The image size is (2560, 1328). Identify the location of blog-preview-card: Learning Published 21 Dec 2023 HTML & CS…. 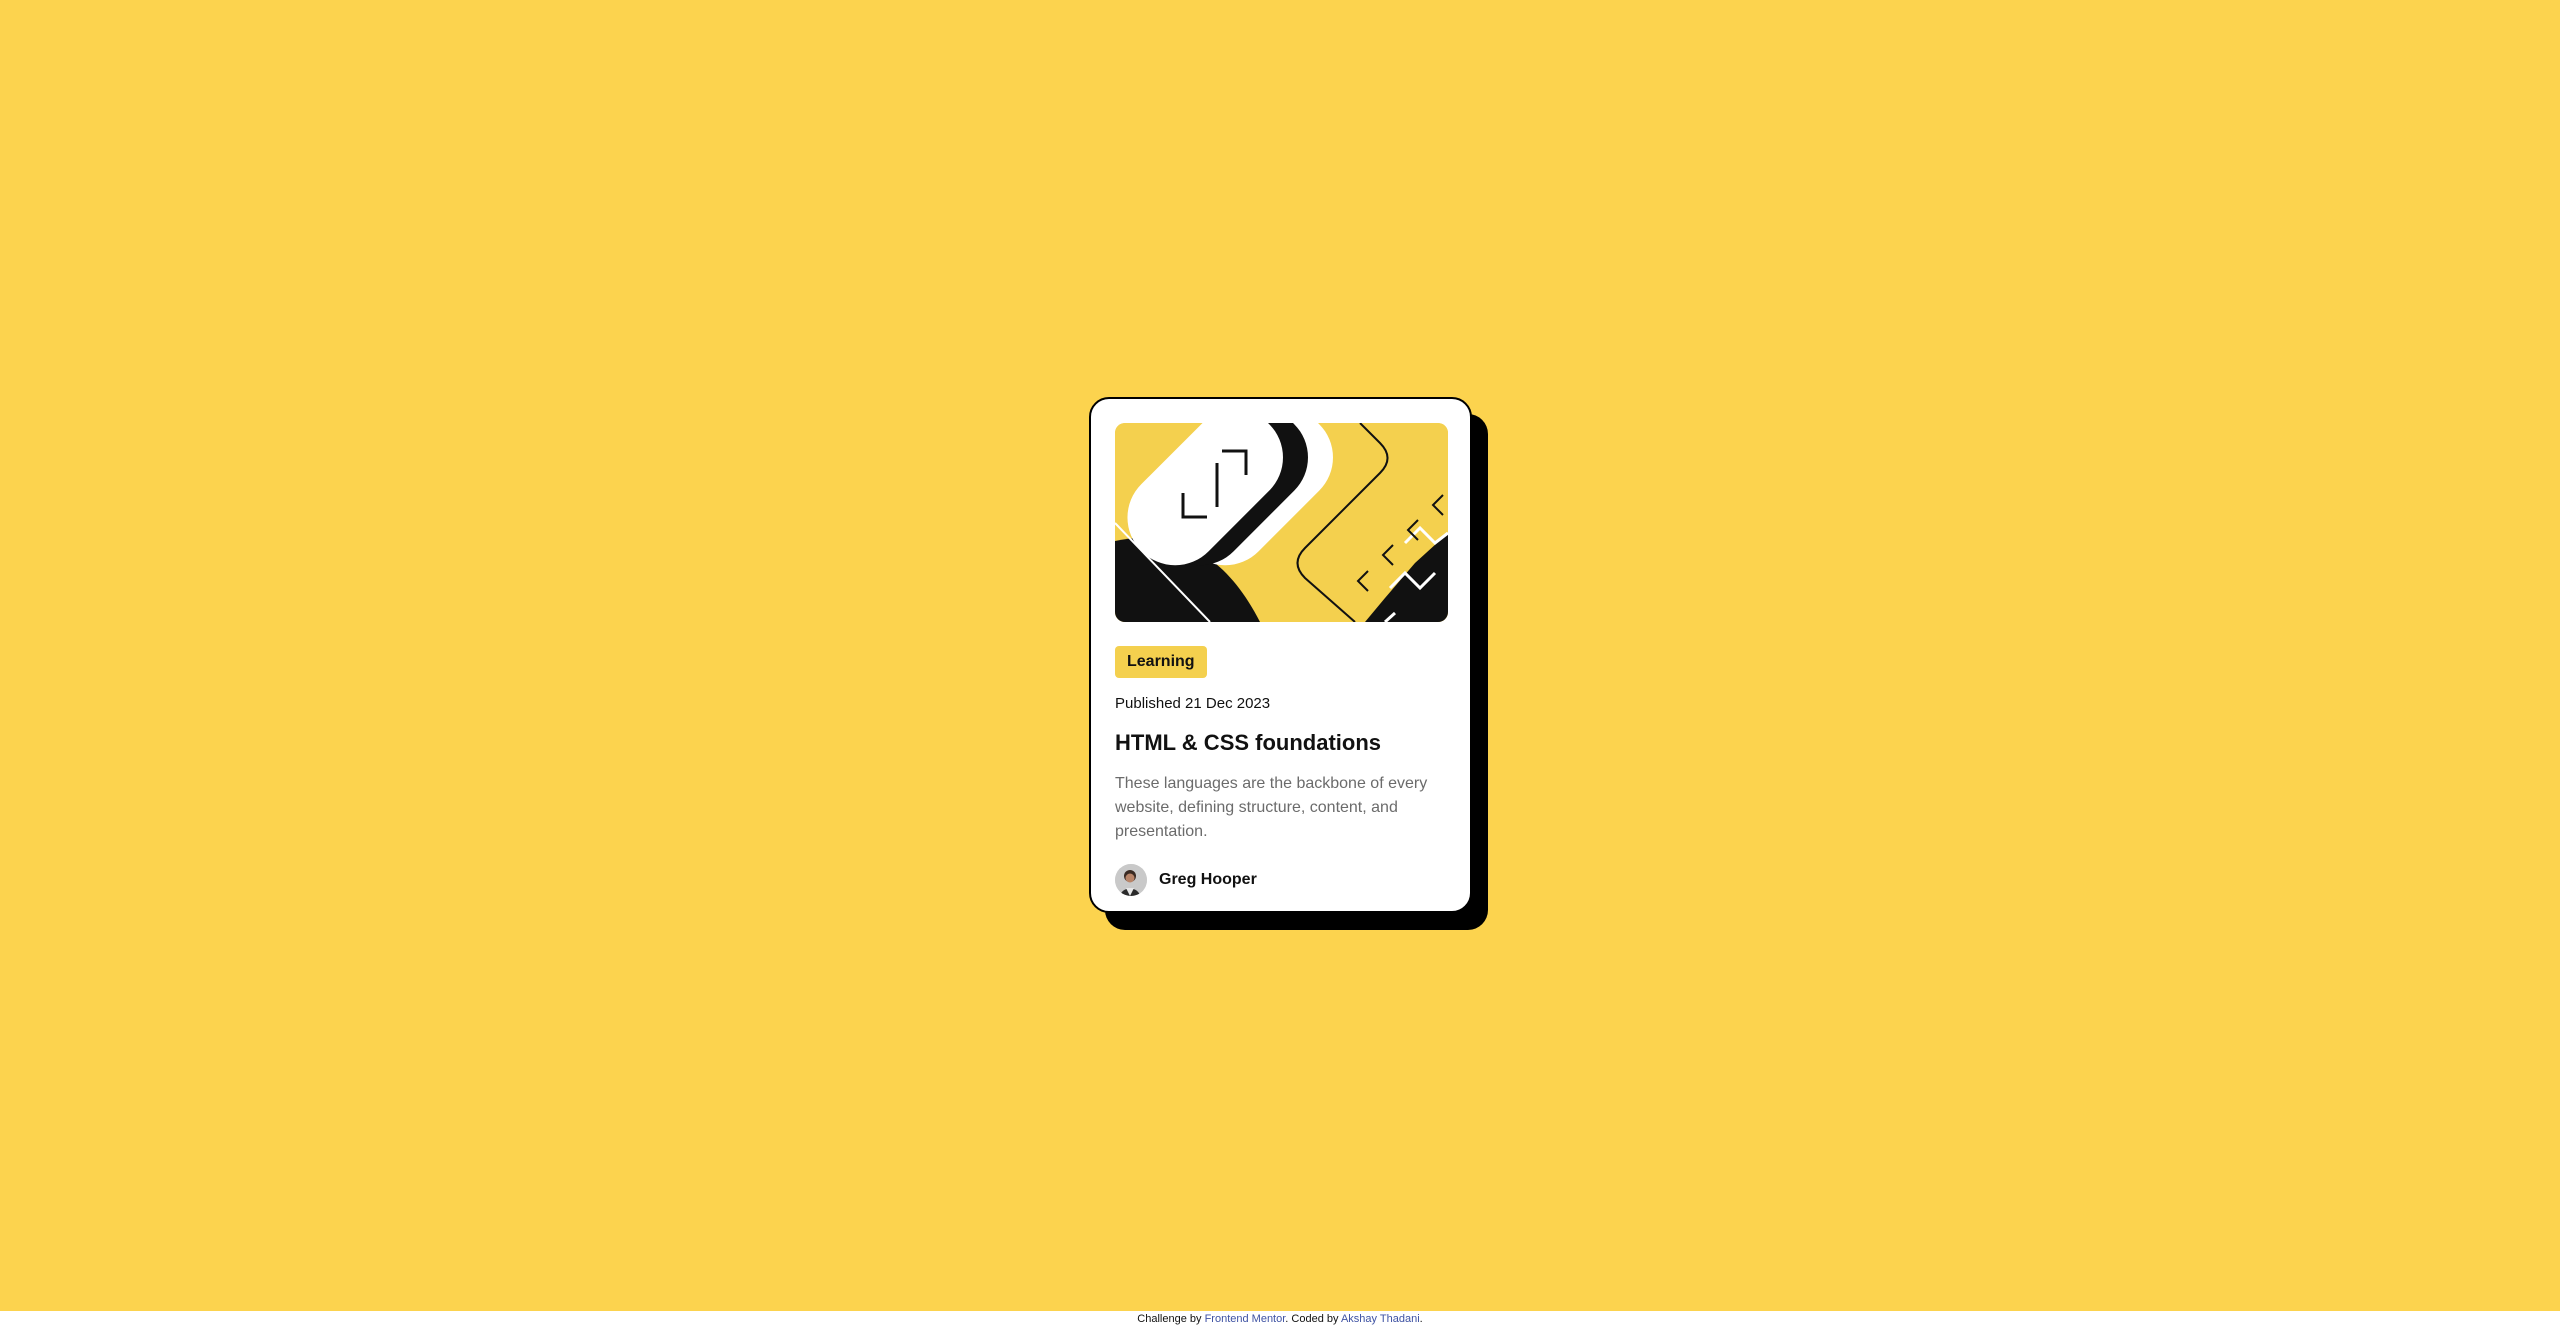
(1280, 655).